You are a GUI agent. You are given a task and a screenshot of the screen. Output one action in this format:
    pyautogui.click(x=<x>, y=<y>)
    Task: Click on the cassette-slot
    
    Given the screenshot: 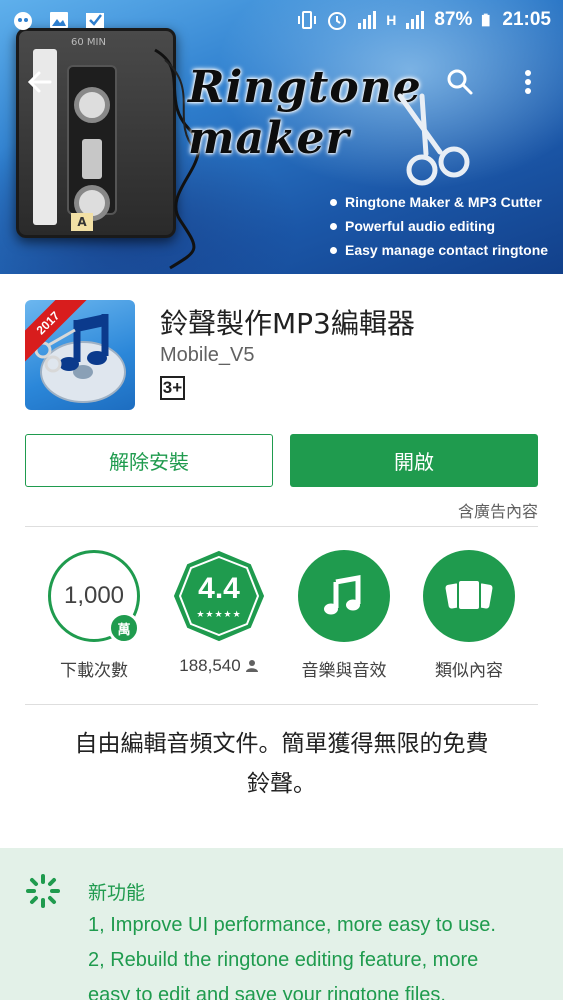 What is the action you would take?
    pyautogui.click(x=92, y=159)
    